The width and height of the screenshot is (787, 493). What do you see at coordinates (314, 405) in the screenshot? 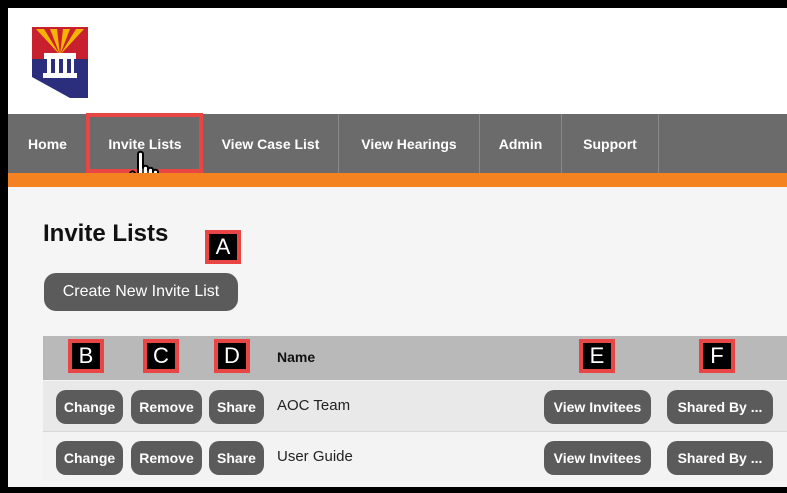
I see `list-name: AOC Team` at bounding box center [314, 405].